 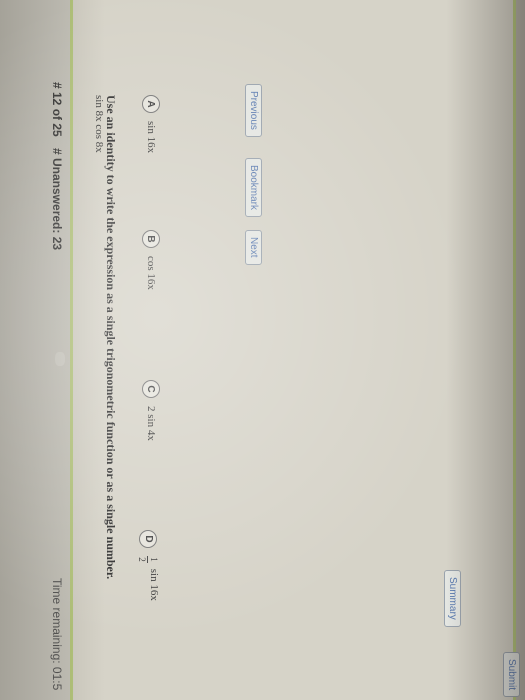 I want to click on choice-c-bubble: C, so click(x=151, y=389).